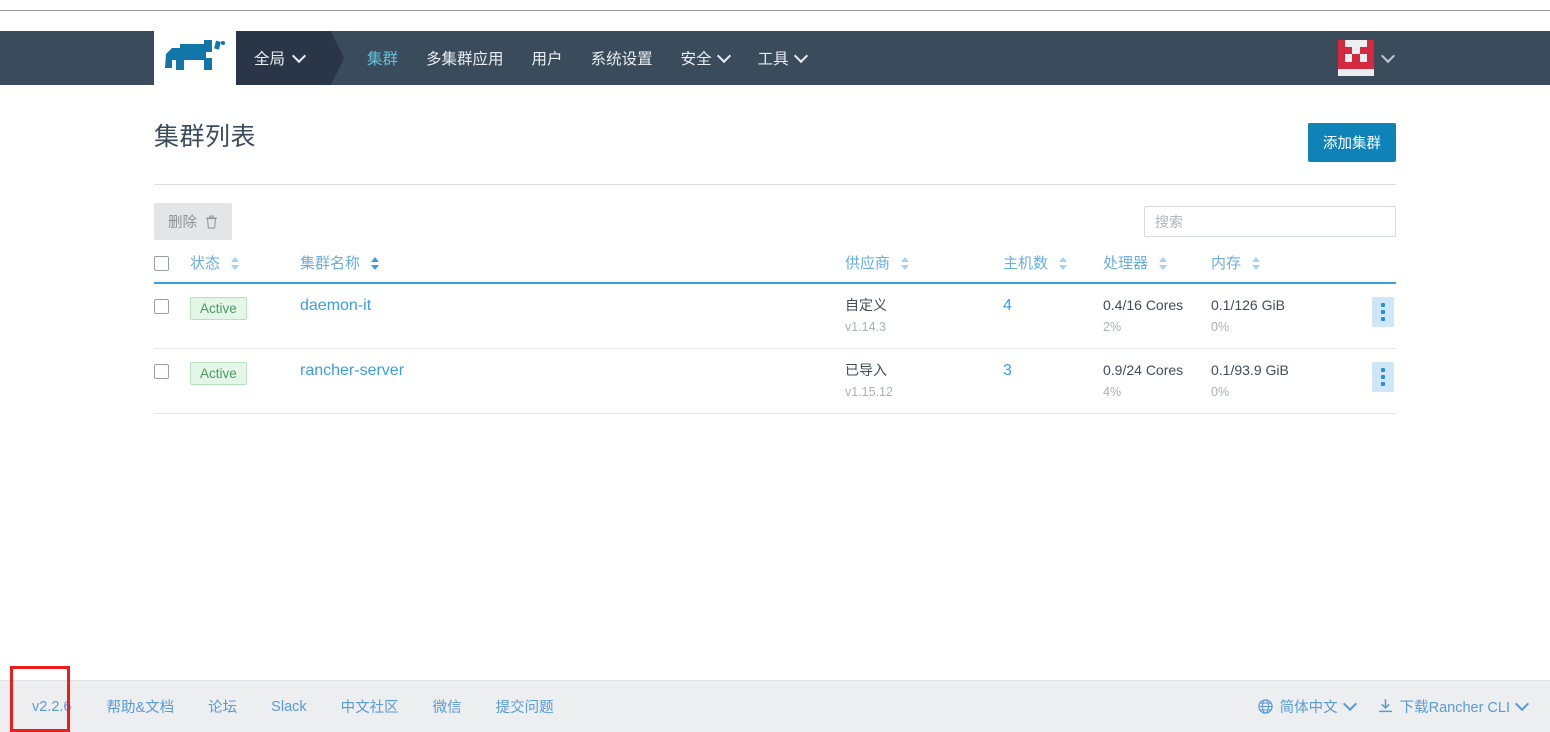 The image size is (1550, 732). I want to click on header-hosts: 主机数, so click(1053, 267).